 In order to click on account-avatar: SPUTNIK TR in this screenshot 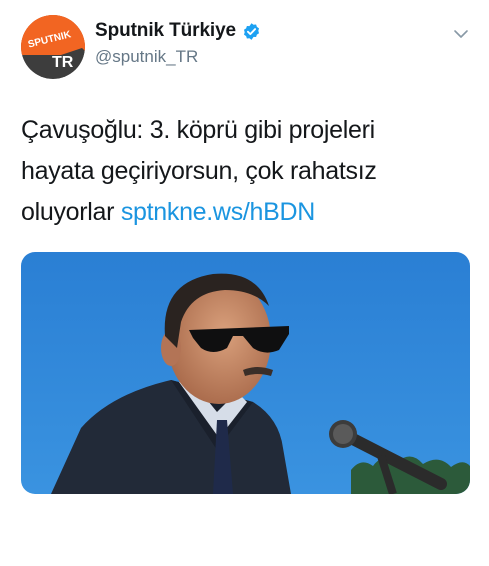, I will do `click(53, 47)`.